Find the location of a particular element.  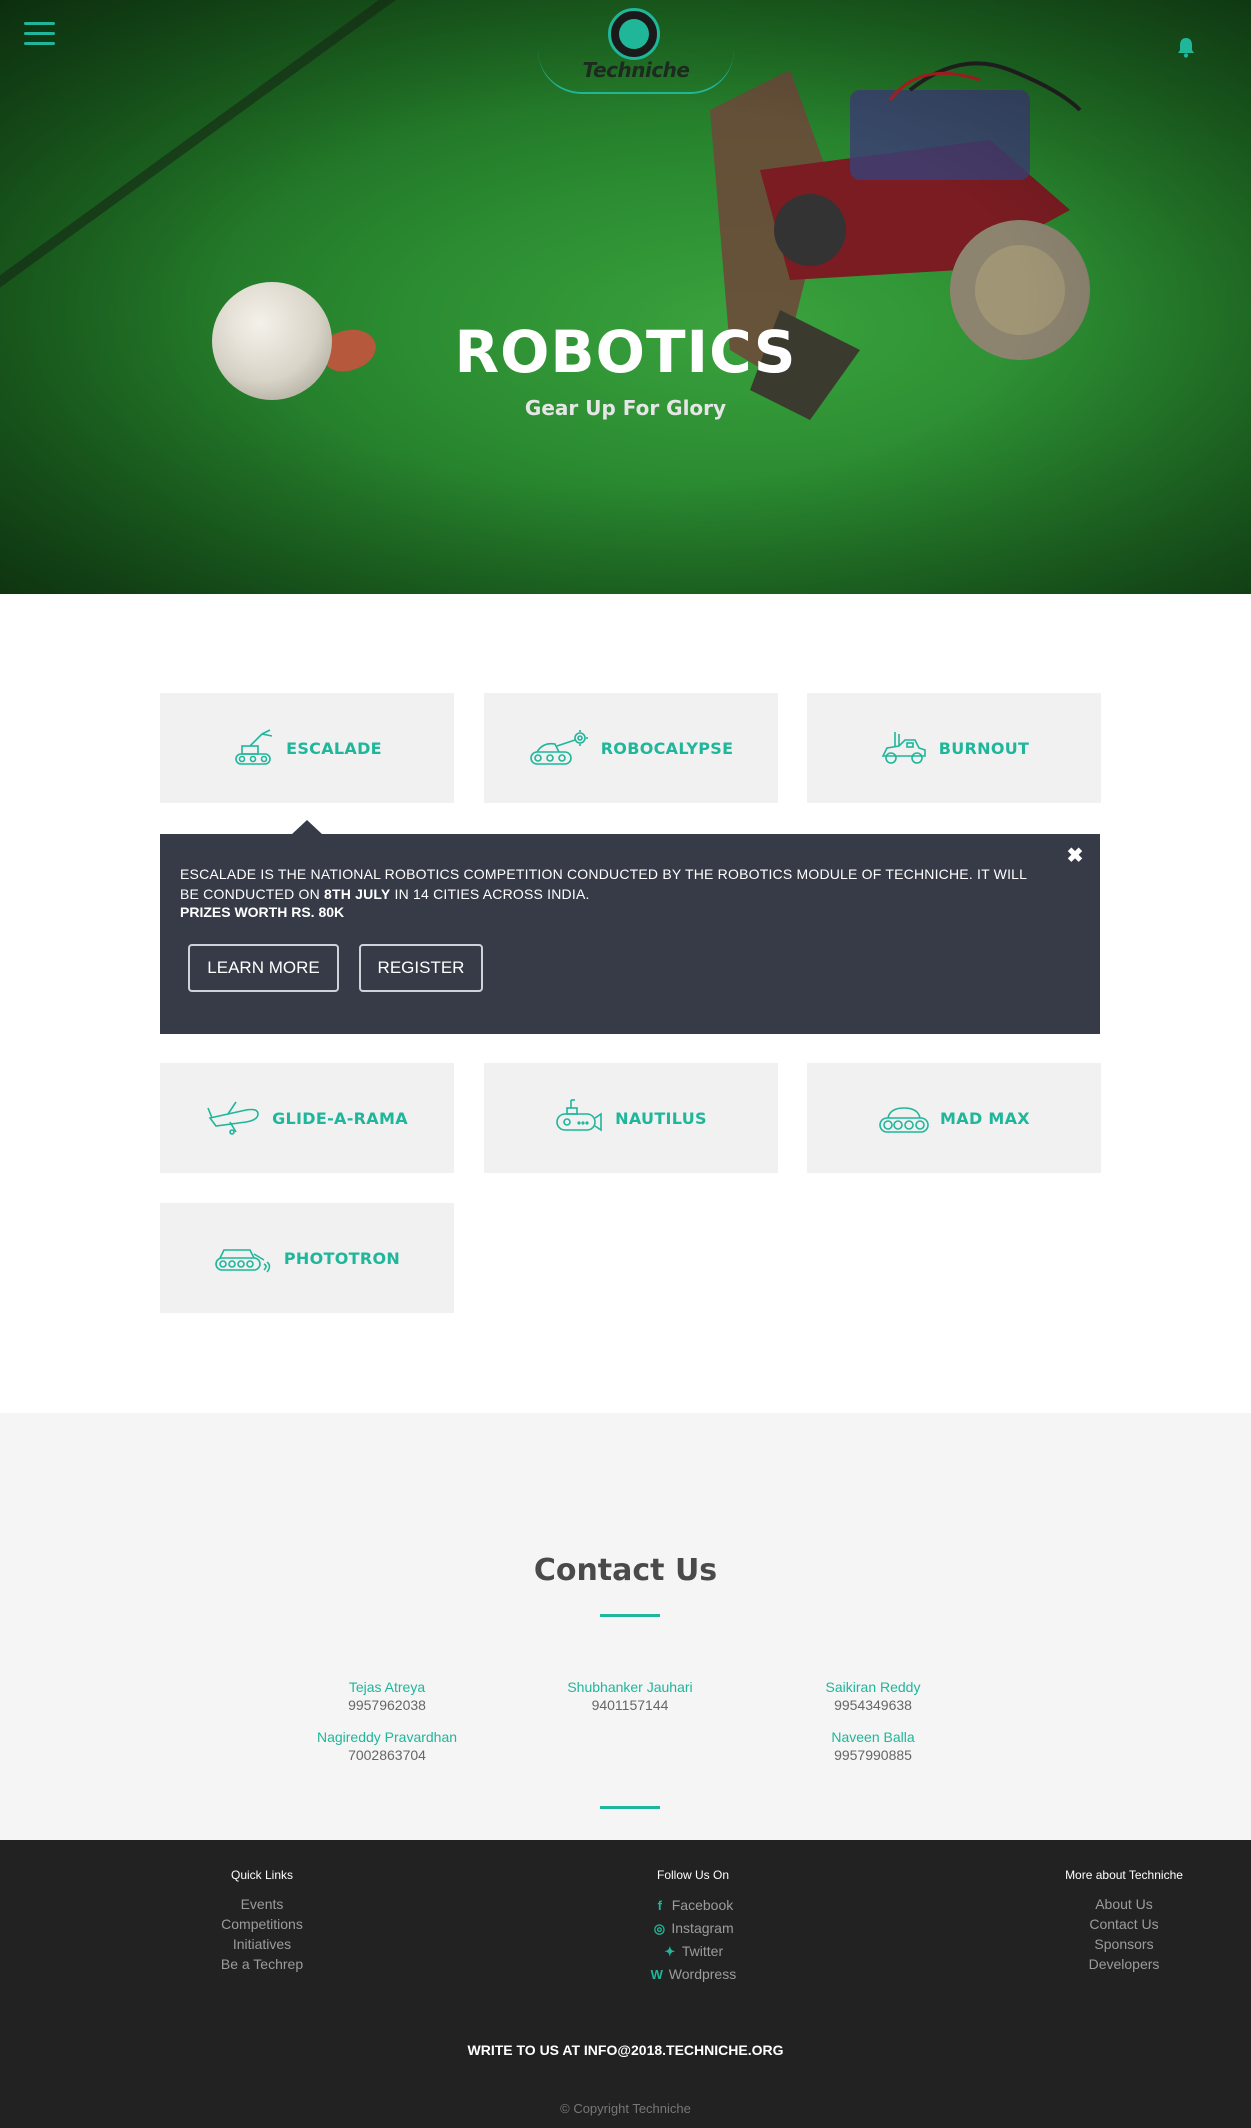

contact-person: Nagireddy Pravardhan 7002863704 is located at coordinates (387, 1746).